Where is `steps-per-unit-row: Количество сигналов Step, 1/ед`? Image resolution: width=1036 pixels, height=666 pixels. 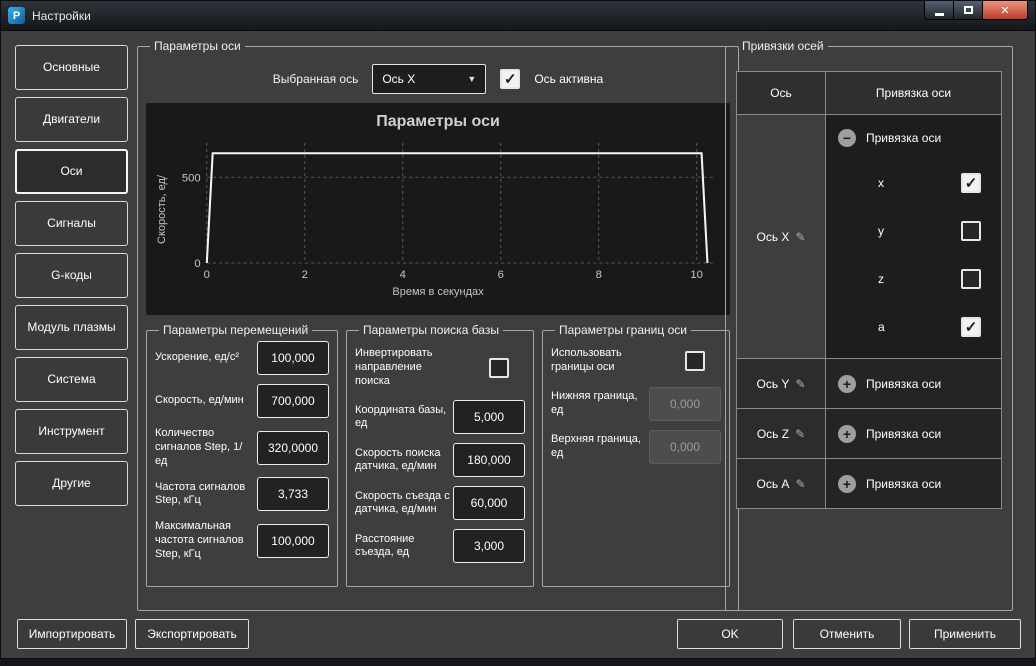
steps-per-unit-row: Количество сигналов Step, 1/ед is located at coordinates (242, 447).